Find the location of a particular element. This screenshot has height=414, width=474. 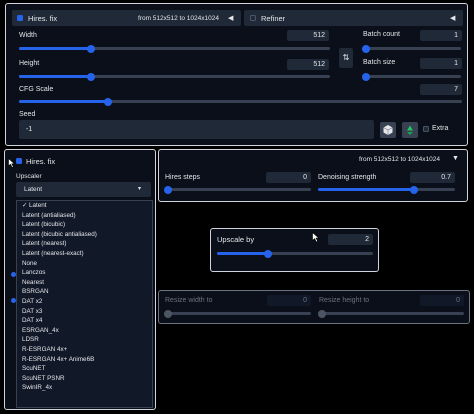

resize-panel: Resize width to 0 Resize height to 0 is located at coordinates (314, 307).